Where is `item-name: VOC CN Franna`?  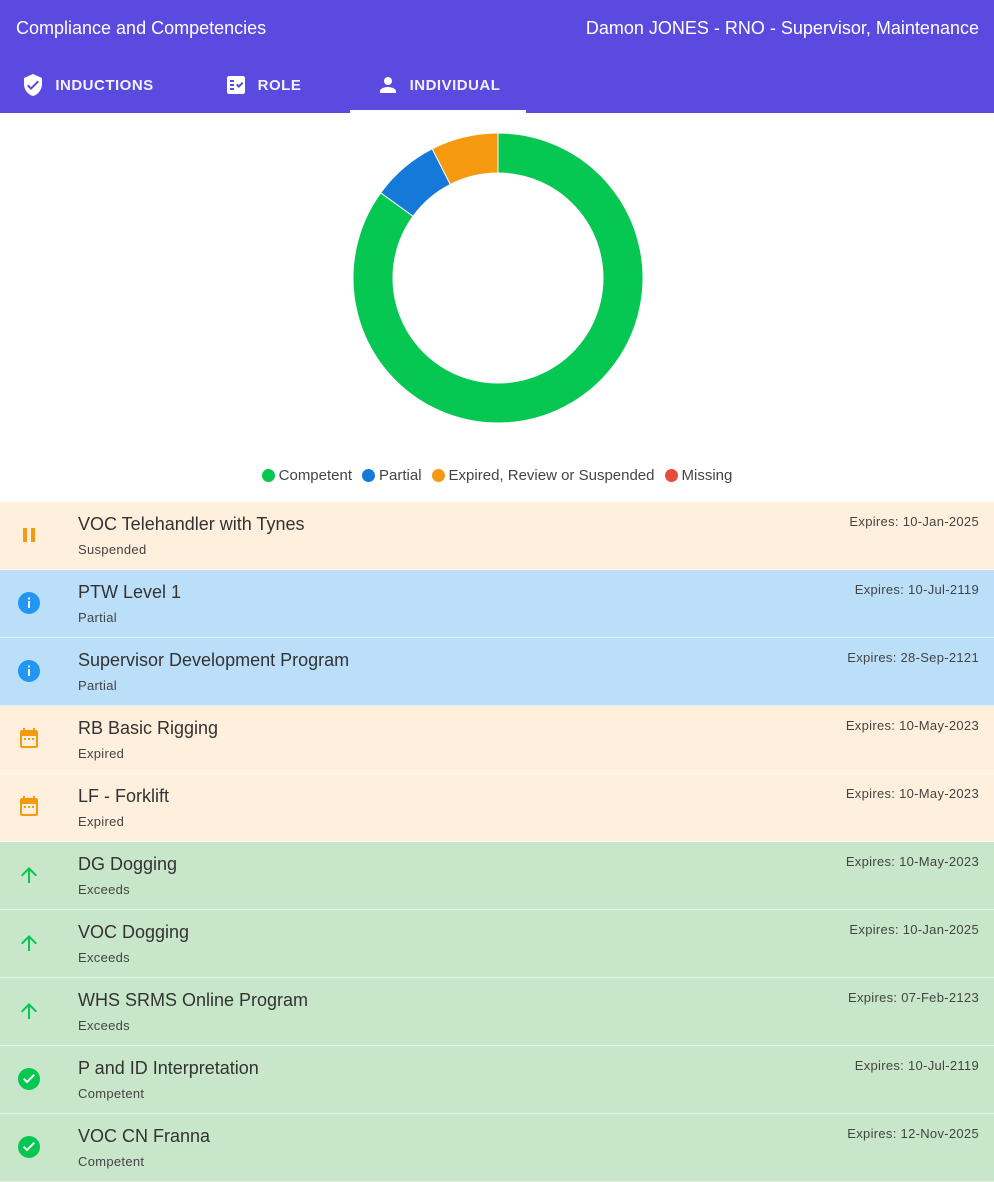 item-name: VOC CN Franna is located at coordinates (144, 1136).